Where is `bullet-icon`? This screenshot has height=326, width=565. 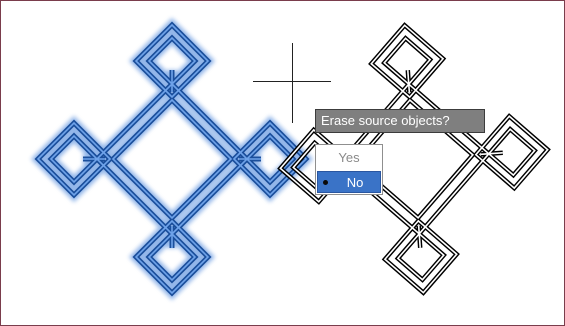
bullet-icon is located at coordinates (325, 182).